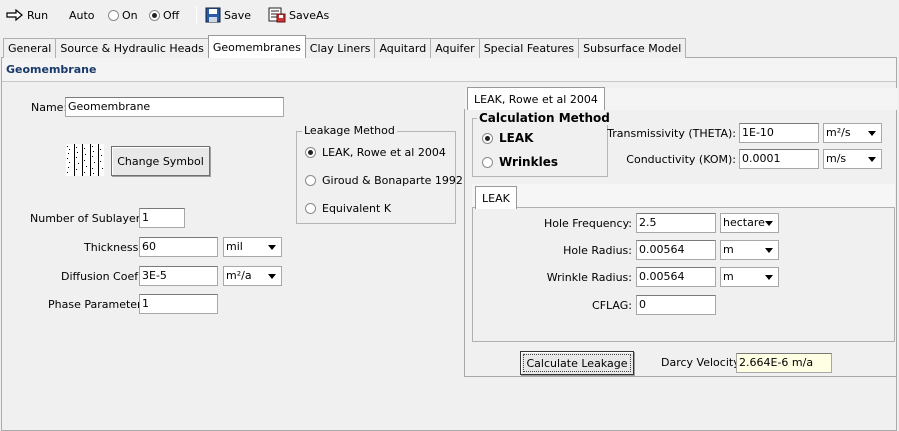  What do you see at coordinates (577, 363) in the screenshot?
I see `calculate-leakage-button: Calculate Leakage` at bounding box center [577, 363].